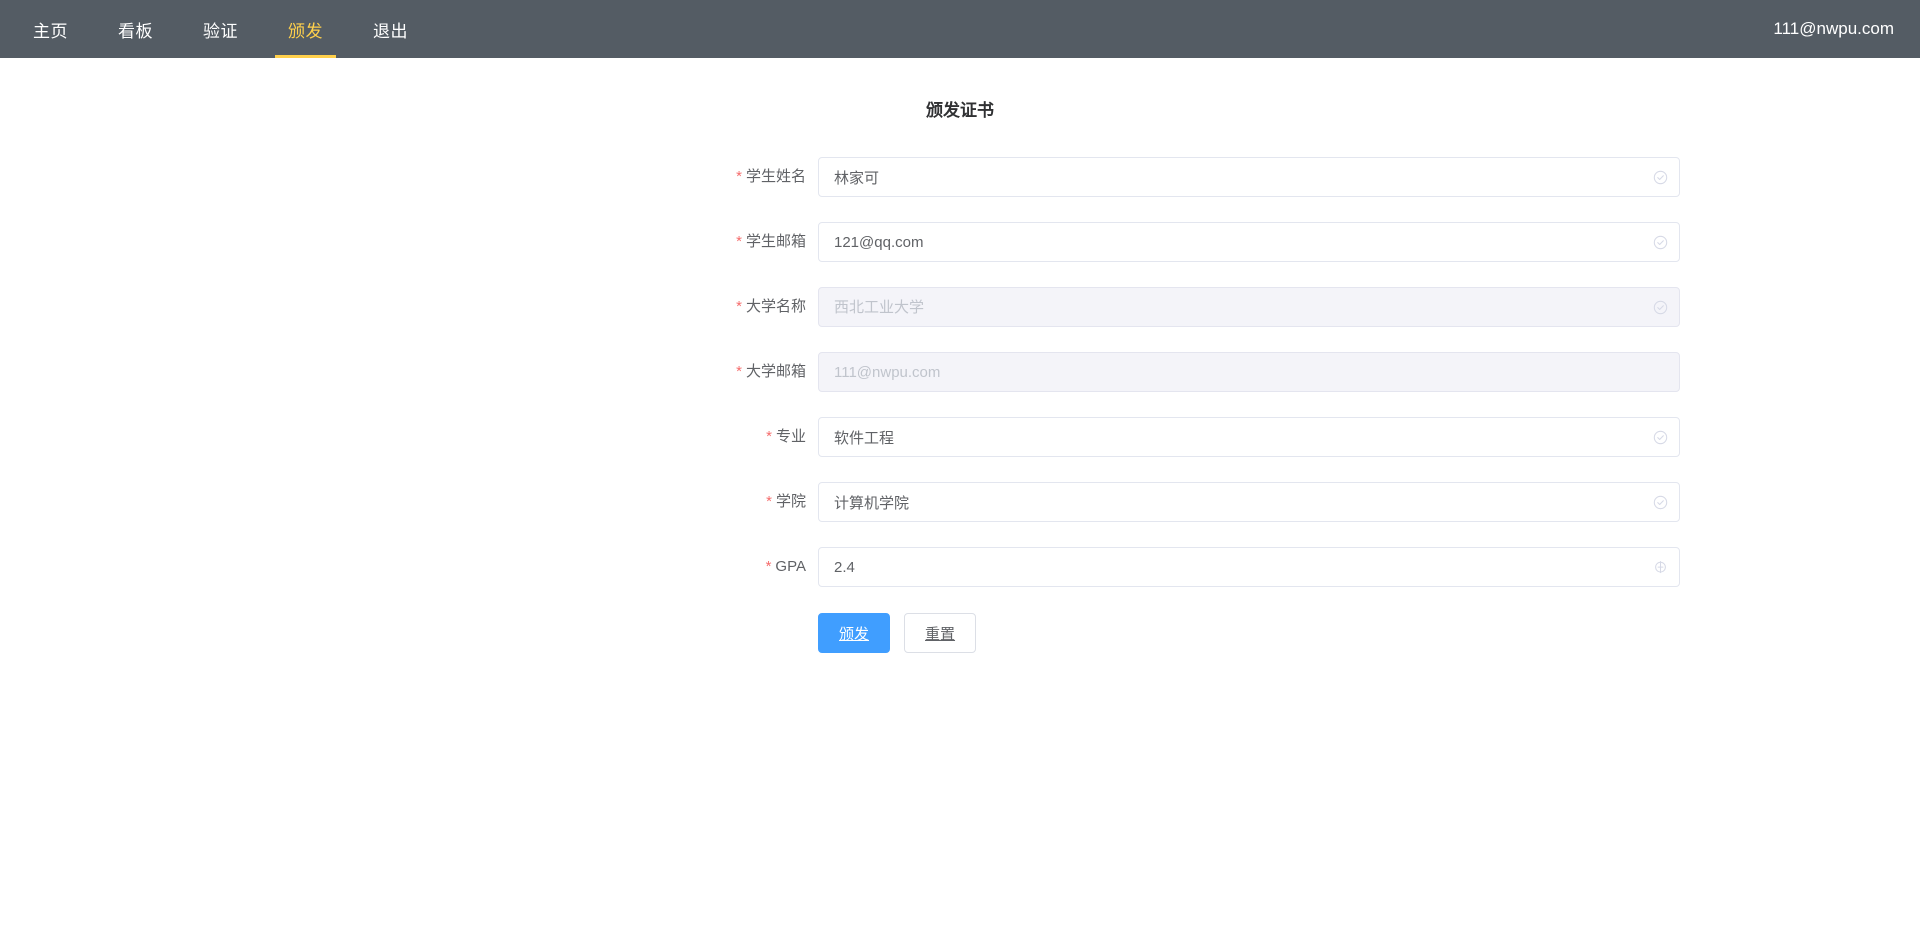  I want to click on form-actions: 颁发 重置, so click(960, 633).